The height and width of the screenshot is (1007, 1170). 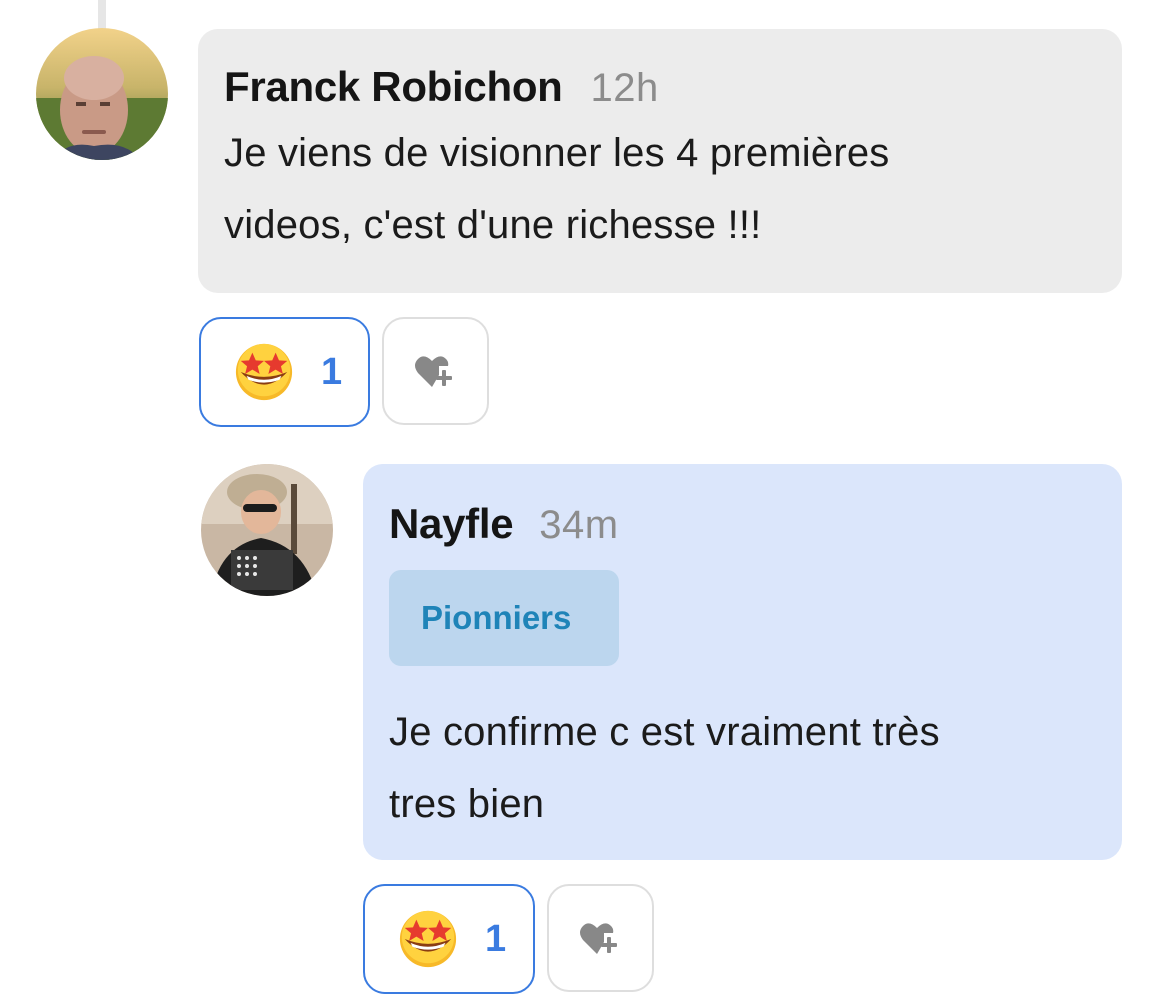 What do you see at coordinates (393, 87) in the screenshot?
I see `author-name: Franck Robichon` at bounding box center [393, 87].